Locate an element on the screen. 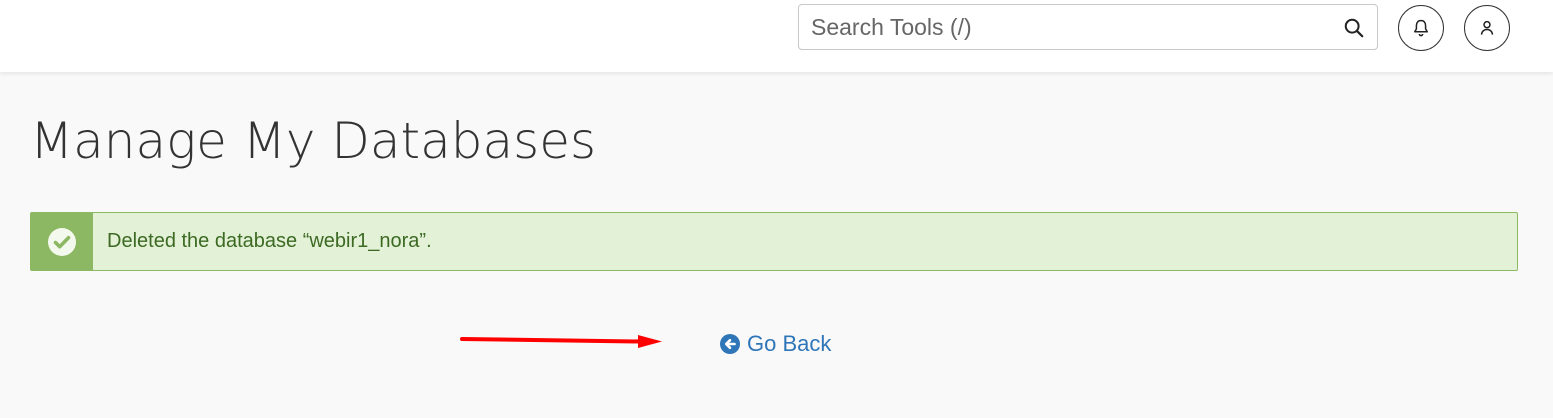 The width and height of the screenshot is (1553, 418). bell-icon is located at coordinates (1421, 28).